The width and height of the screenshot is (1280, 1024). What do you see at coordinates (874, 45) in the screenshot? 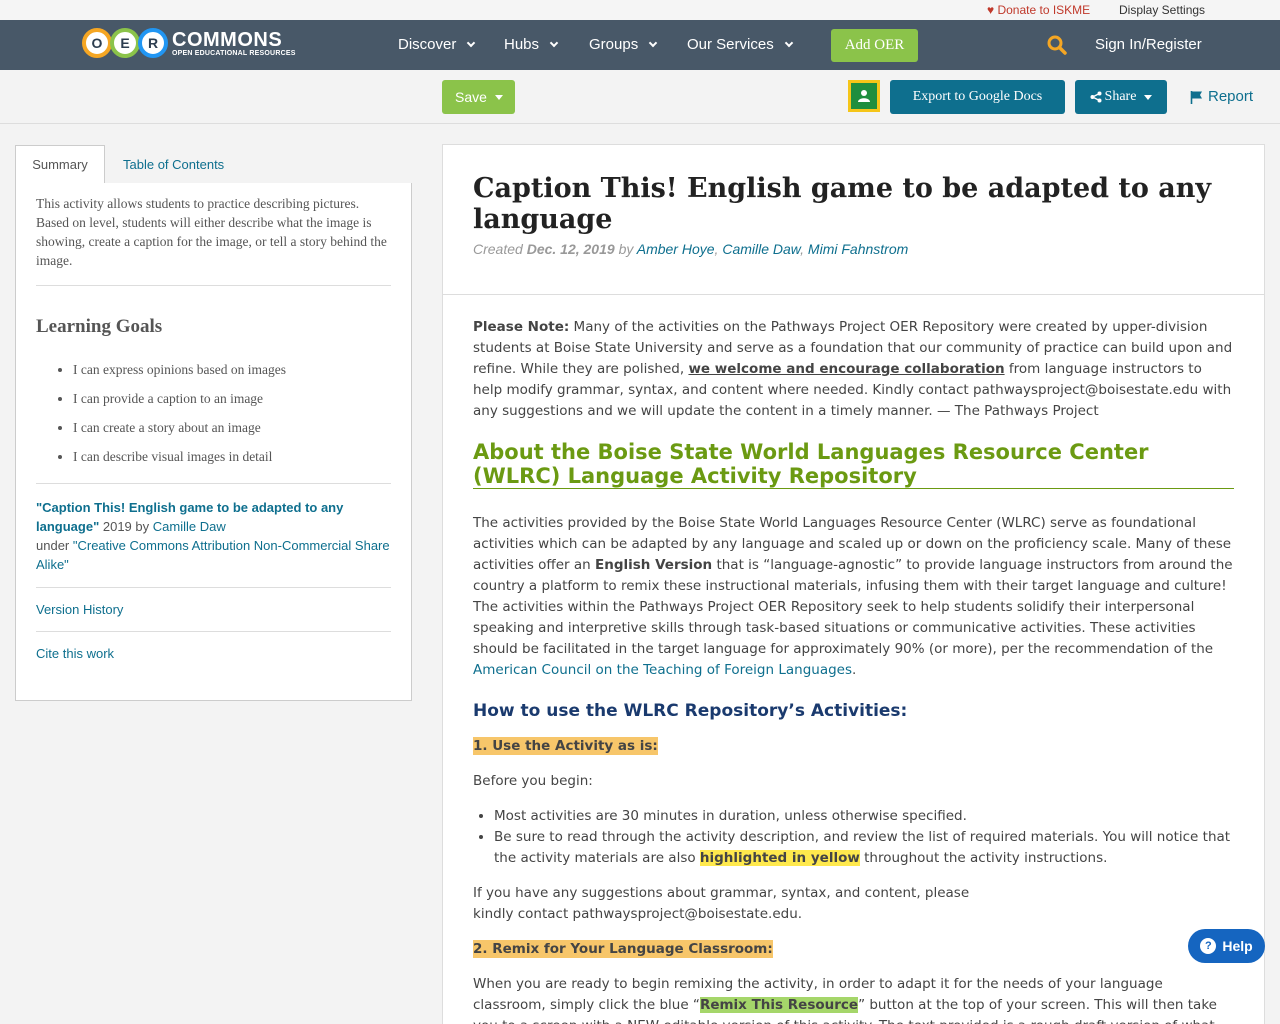
I see `add-oer-button: Add OER` at bounding box center [874, 45].